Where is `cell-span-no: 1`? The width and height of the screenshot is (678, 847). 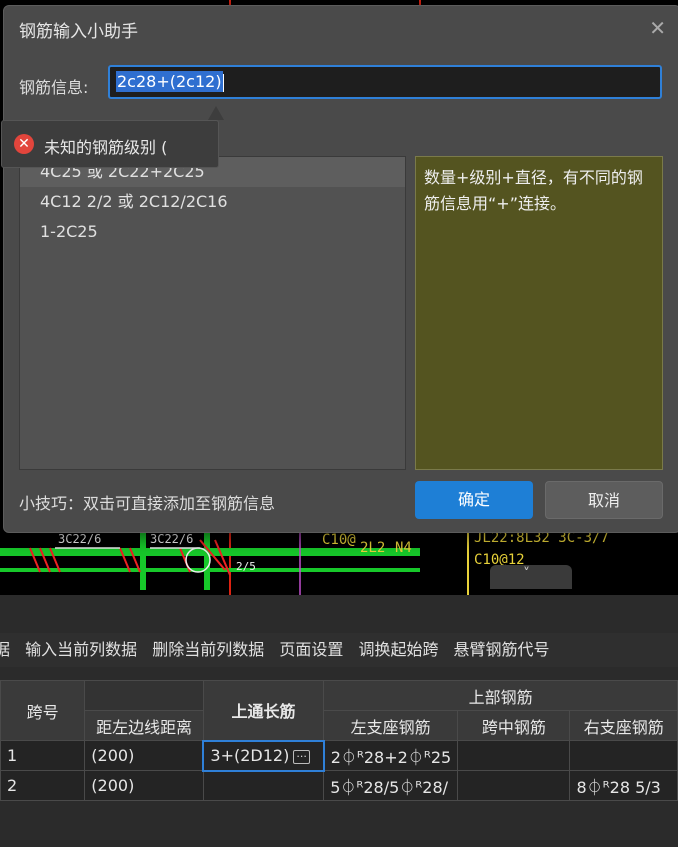 cell-span-no: 1 is located at coordinates (43, 755).